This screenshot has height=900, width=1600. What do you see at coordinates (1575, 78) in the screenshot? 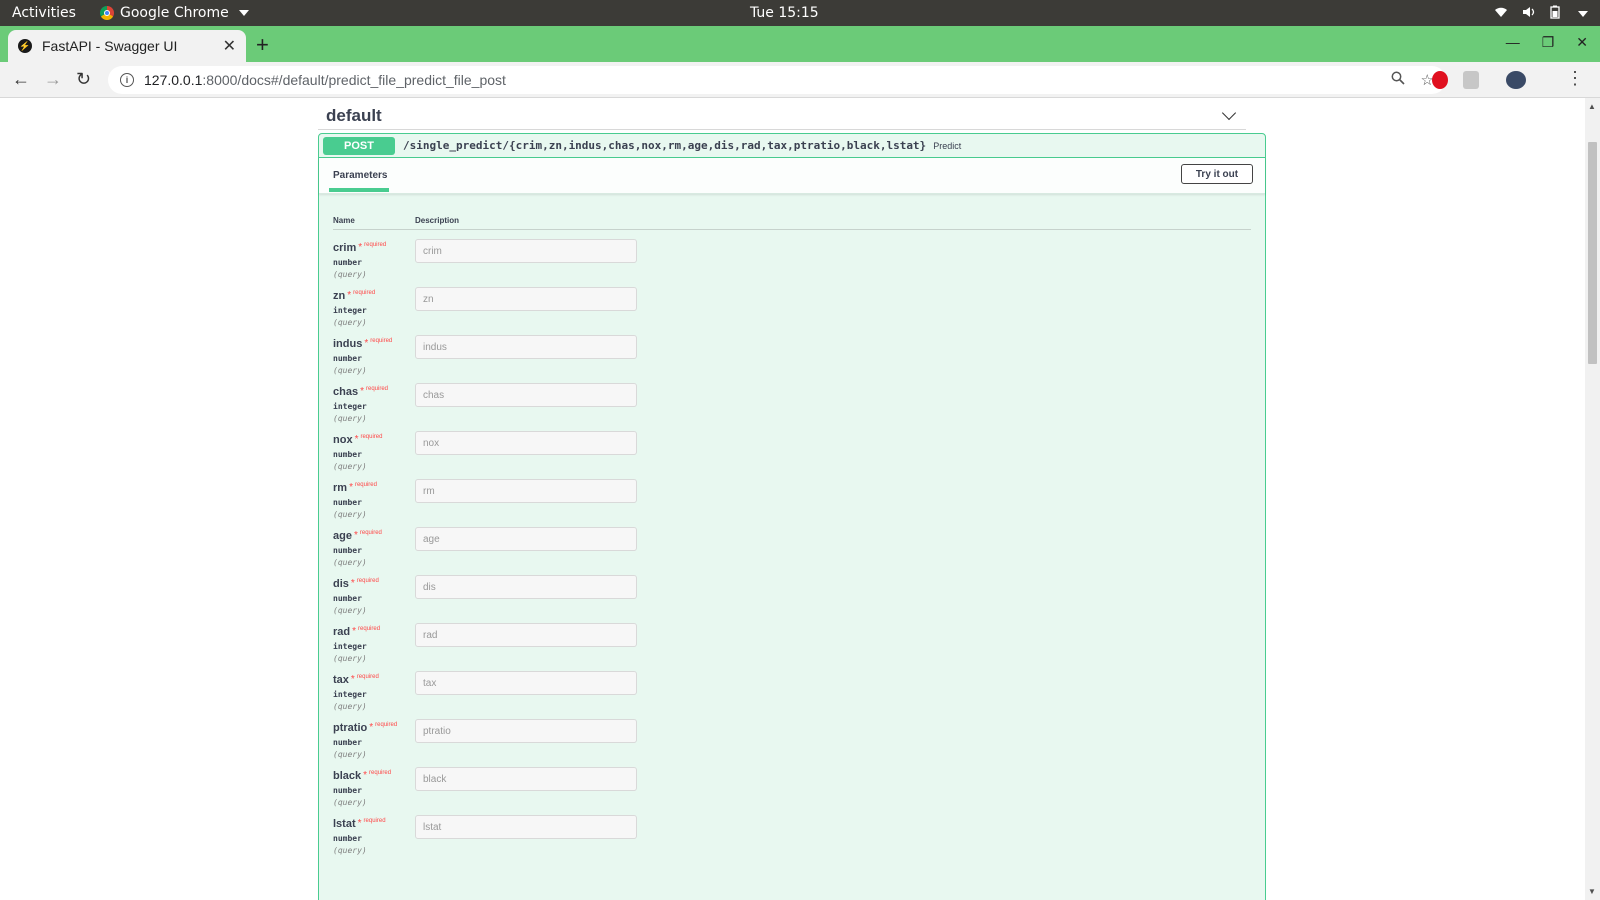
I see `browser-menu-icon: ⋮` at bounding box center [1575, 78].